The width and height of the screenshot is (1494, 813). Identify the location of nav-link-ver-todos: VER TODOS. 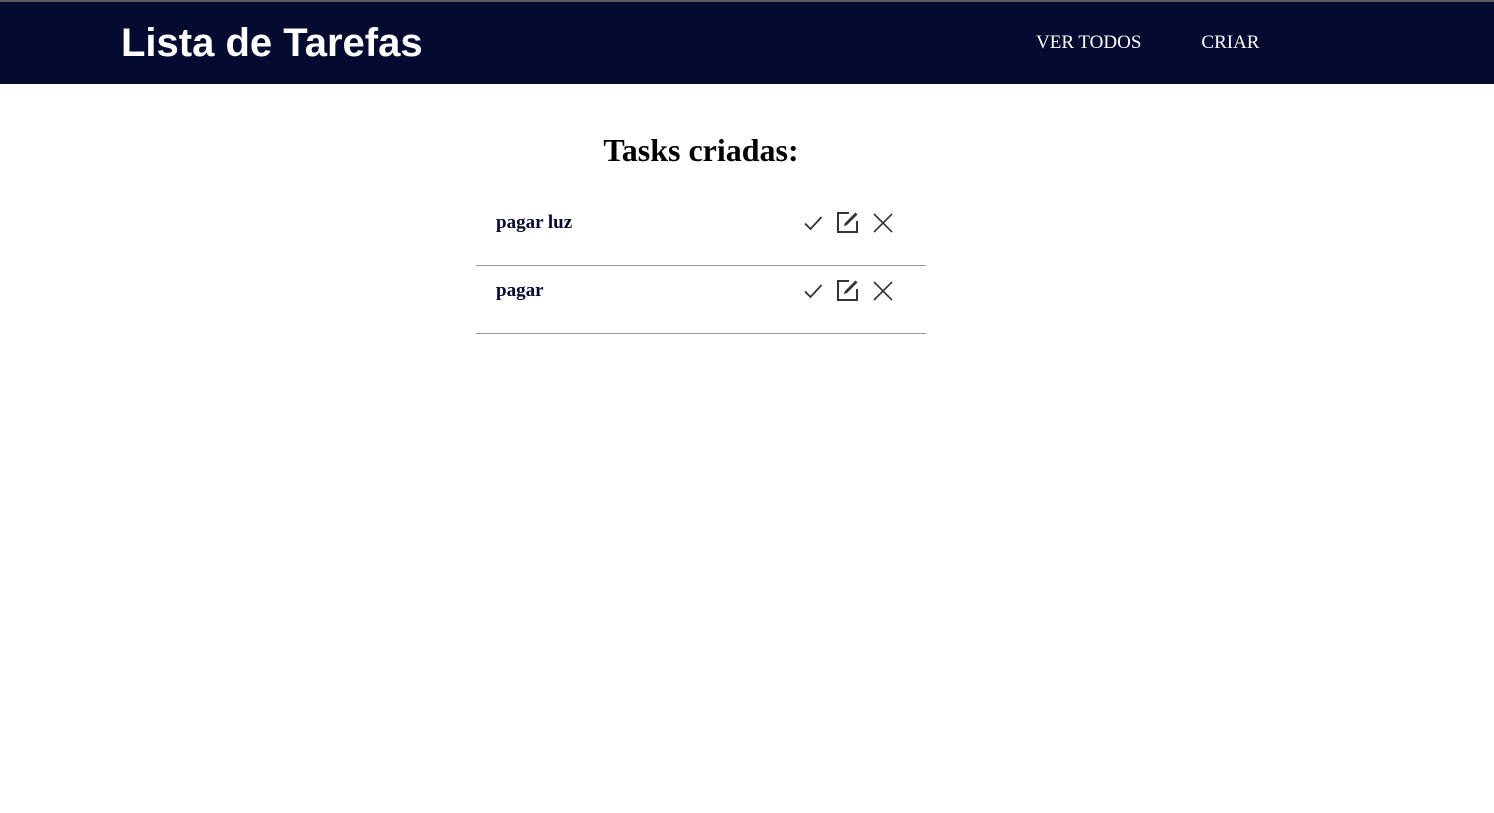
(1088, 43).